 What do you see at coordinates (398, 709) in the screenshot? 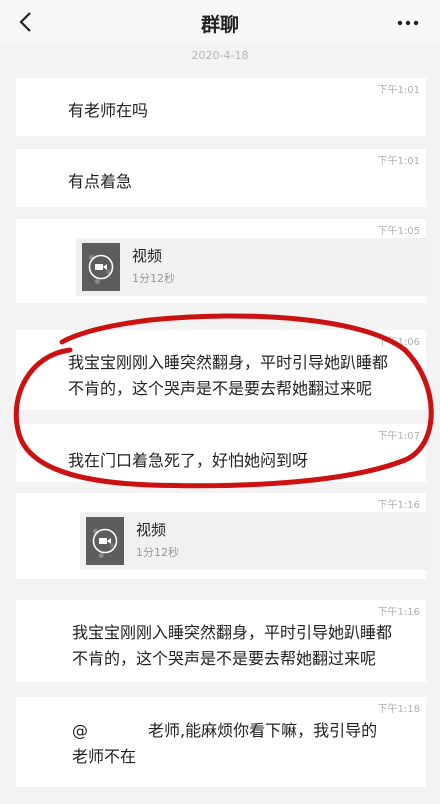
I see `message-time: 下午1:18` at bounding box center [398, 709].